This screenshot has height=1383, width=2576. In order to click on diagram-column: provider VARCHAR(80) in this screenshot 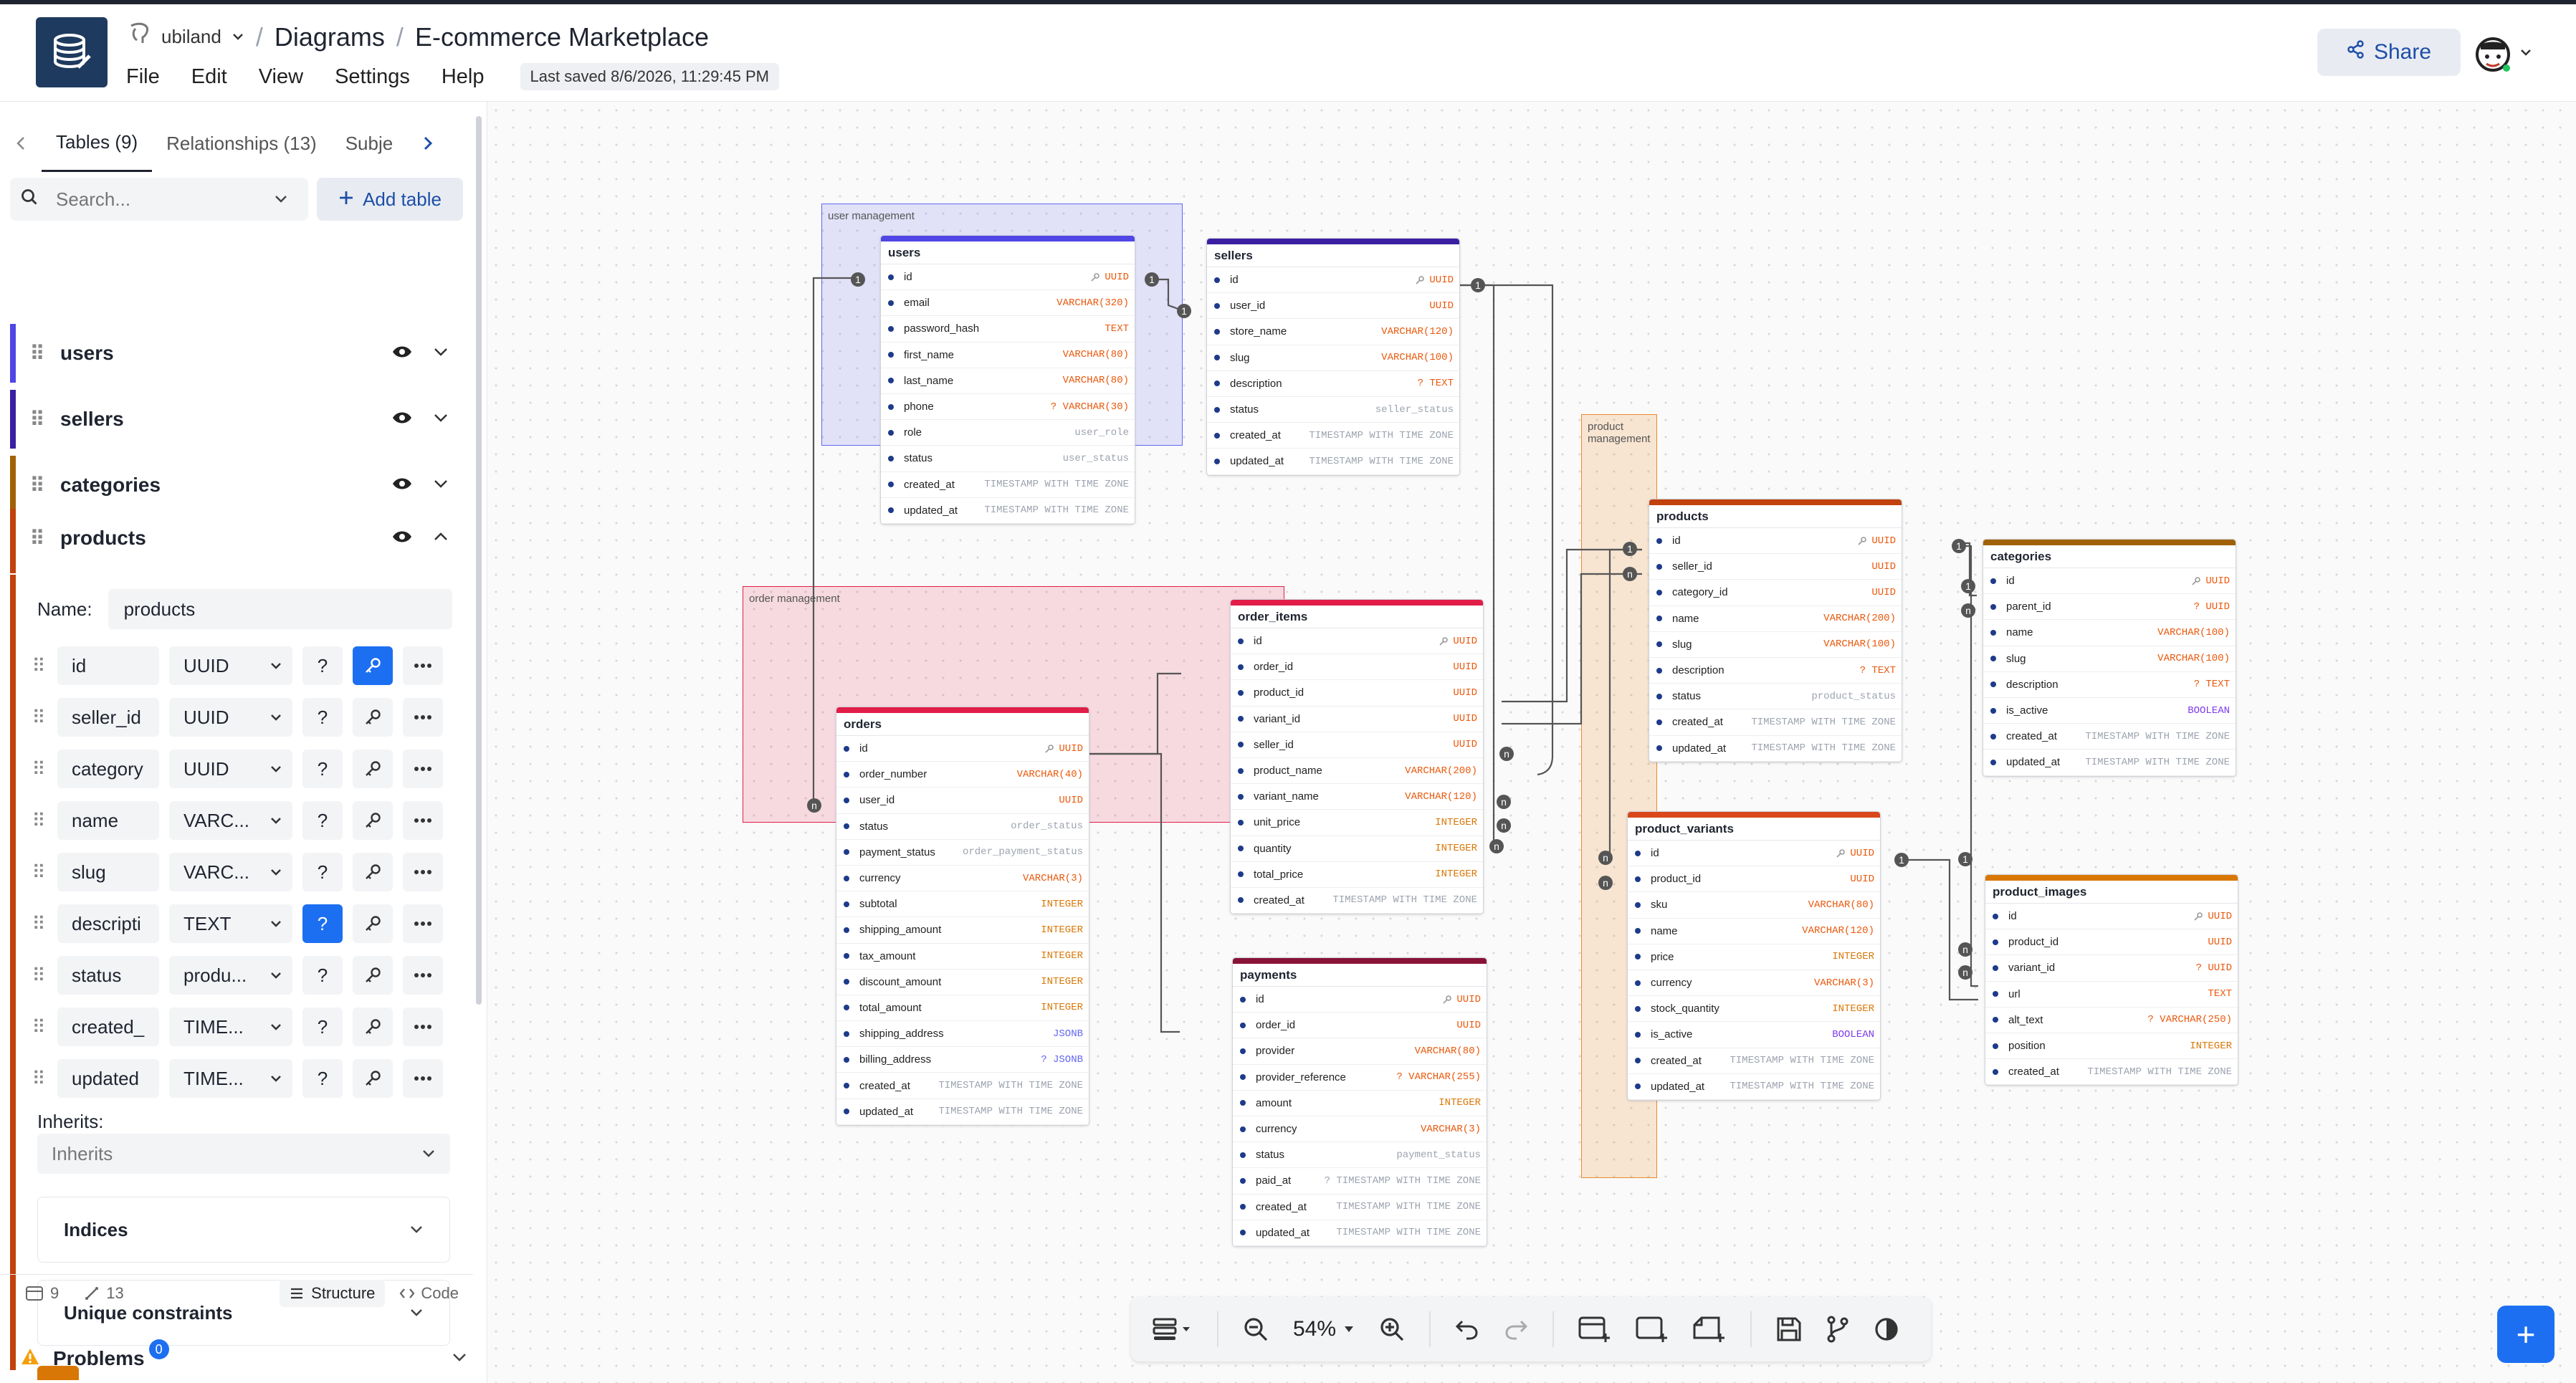, I will do `click(1360, 1051)`.